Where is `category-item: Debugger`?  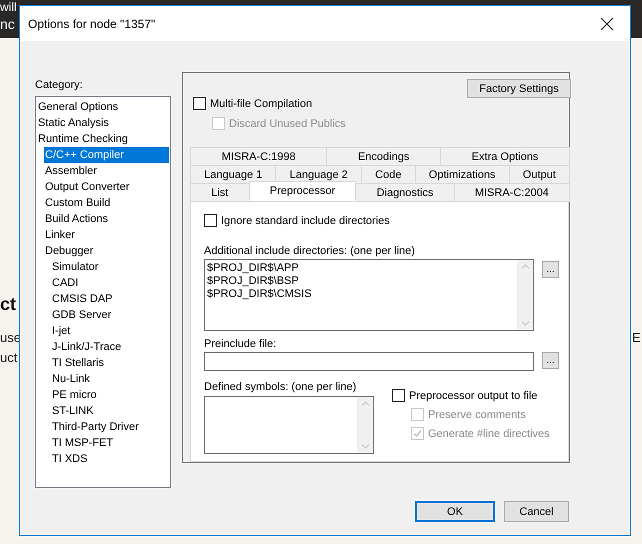
category-item: Debugger is located at coordinates (106, 251).